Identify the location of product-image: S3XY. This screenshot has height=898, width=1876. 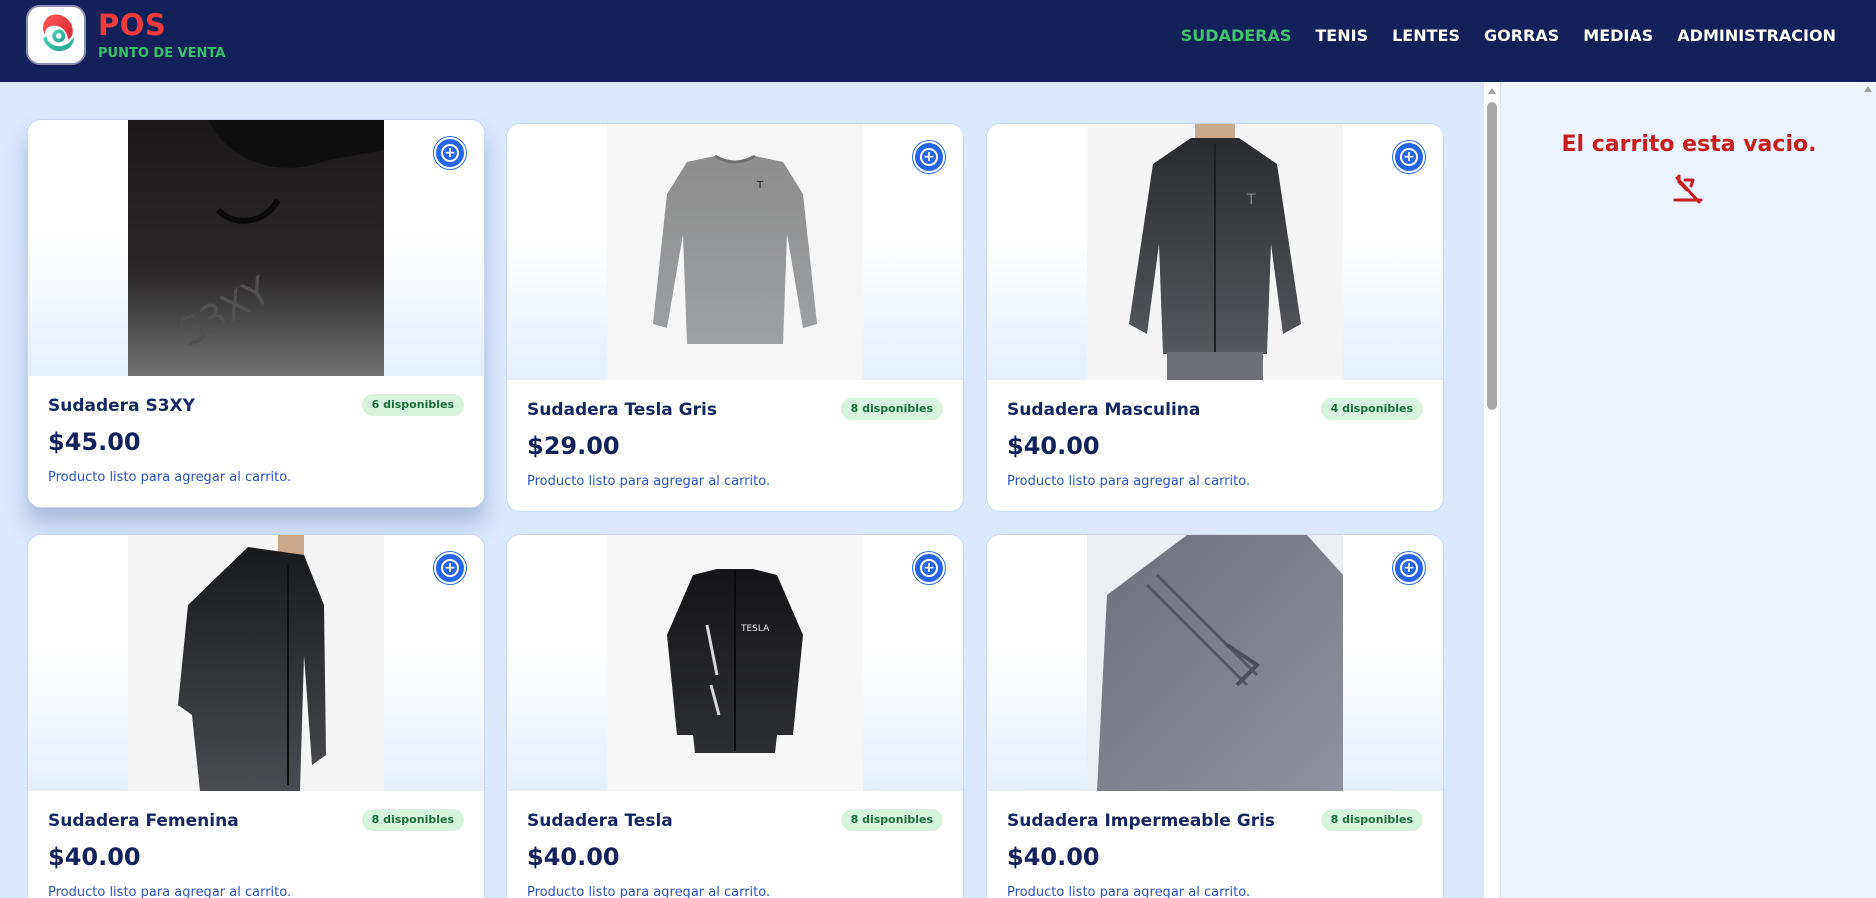
(256, 248).